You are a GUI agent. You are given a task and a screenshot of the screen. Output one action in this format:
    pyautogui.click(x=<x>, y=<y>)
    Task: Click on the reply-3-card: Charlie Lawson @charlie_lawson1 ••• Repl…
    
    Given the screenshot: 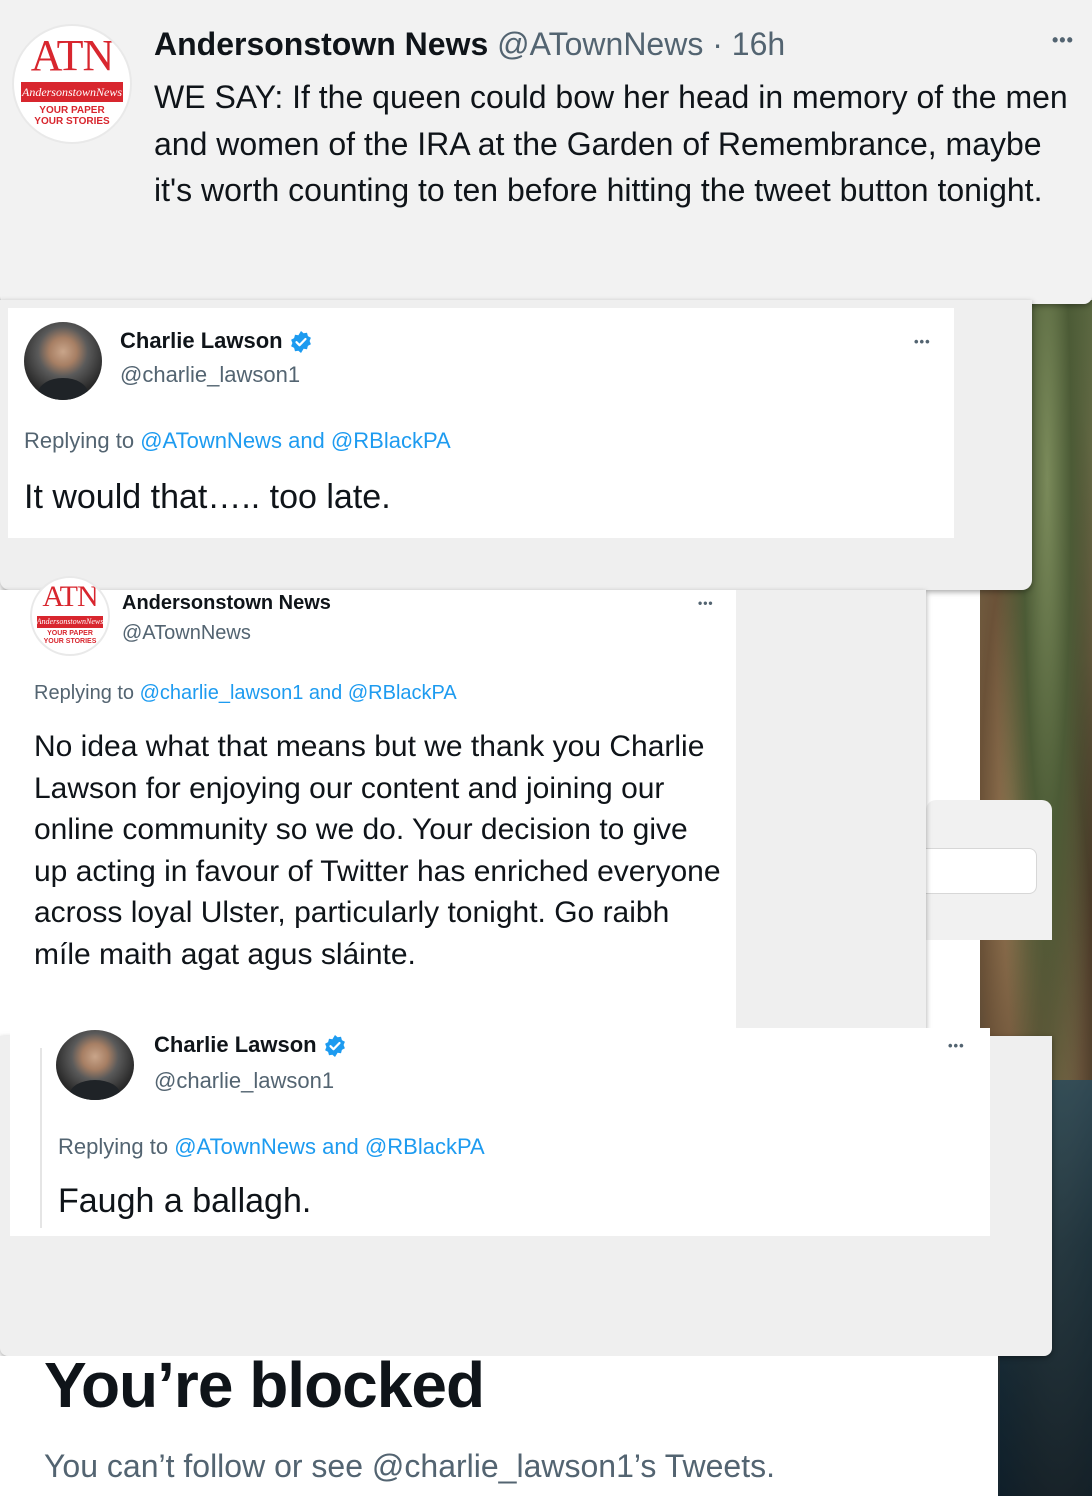 What is the action you would take?
    pyautogui.click(x=500, y=1132)
    